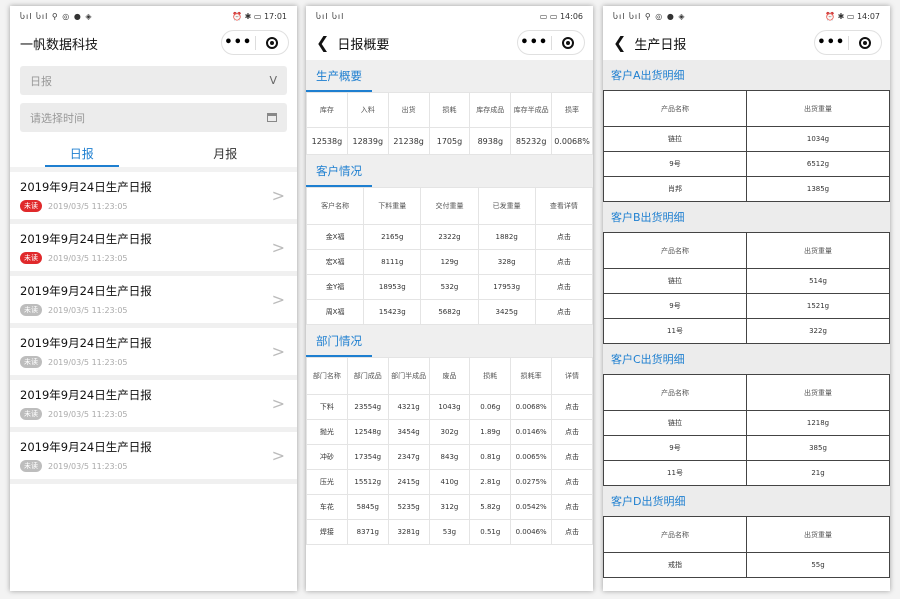 This screenshot has height=599, width=900. Describe the element at coordinates (506, 206) in the screenshot. I see `table-header-cell: 已发重量` at that location.